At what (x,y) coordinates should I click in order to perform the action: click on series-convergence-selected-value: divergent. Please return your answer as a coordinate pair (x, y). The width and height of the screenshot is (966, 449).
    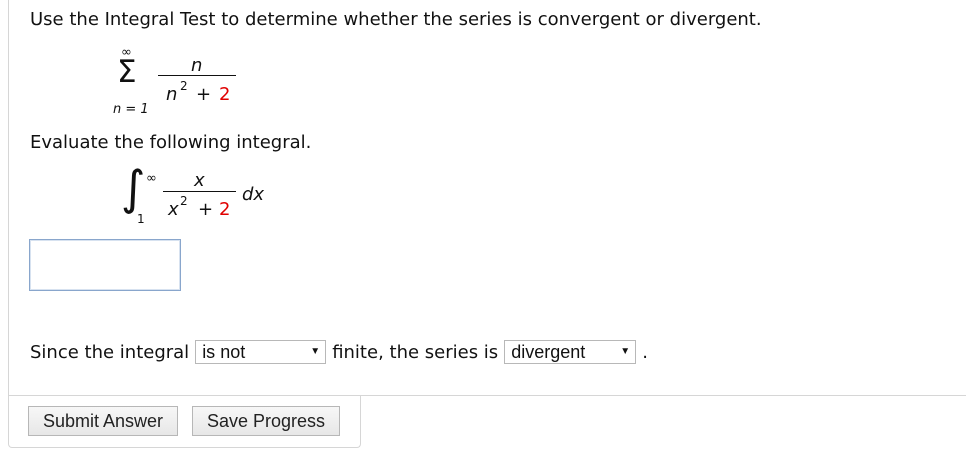
    Looking at the image, I should click on (548, 351).